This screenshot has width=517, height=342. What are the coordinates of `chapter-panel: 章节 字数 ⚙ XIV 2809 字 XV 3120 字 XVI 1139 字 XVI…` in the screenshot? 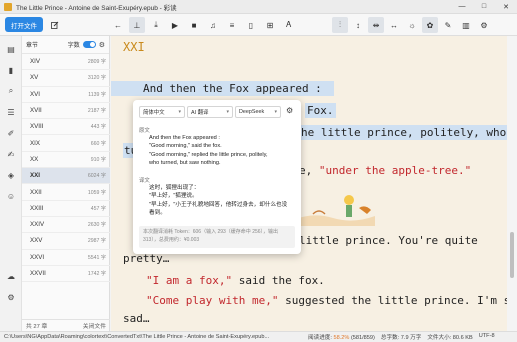 It's located at (66, 183).